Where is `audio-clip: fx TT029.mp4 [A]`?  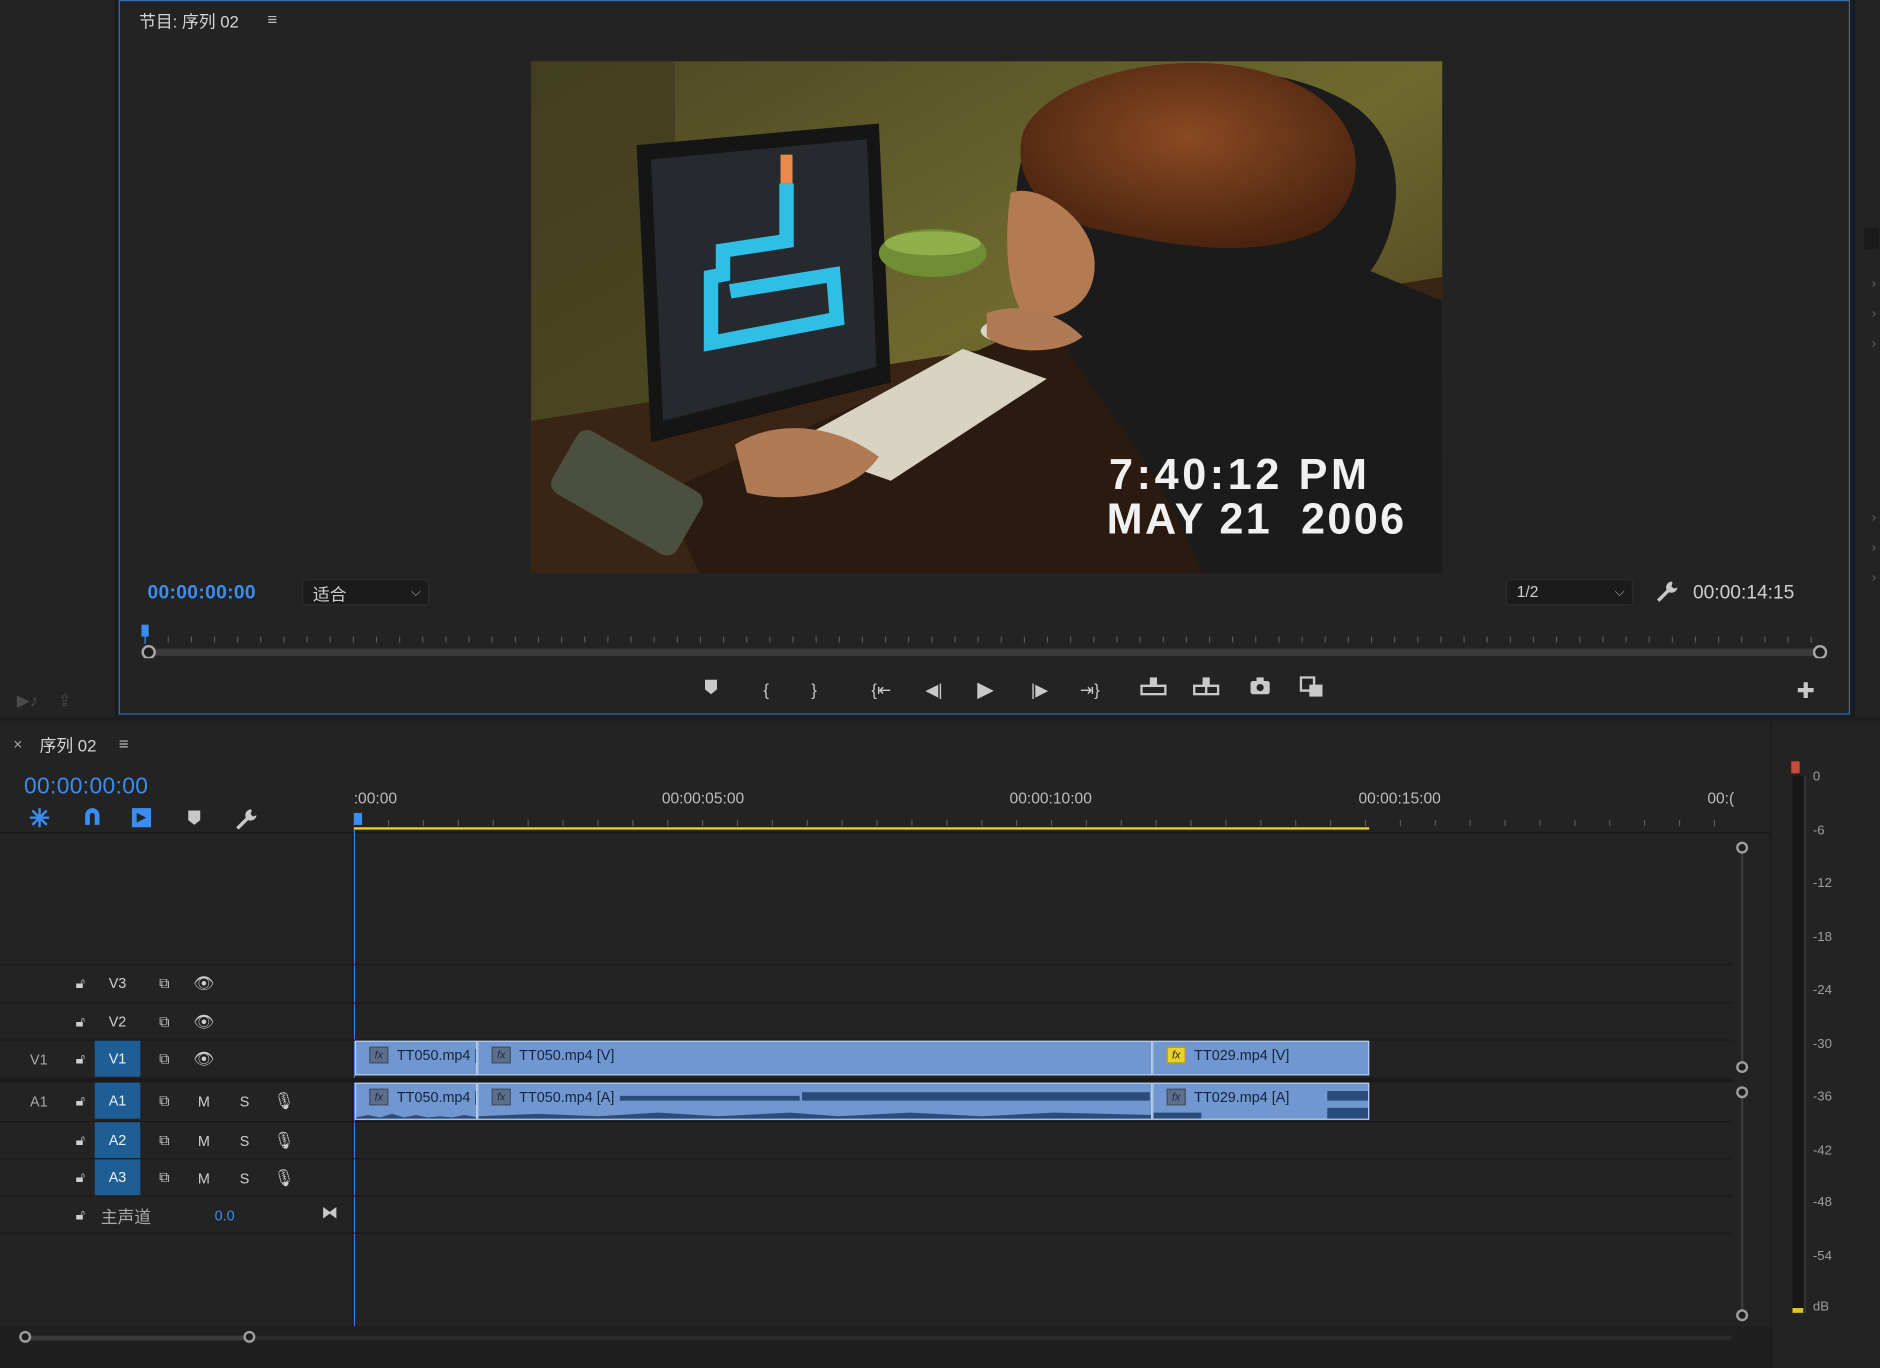
audio-clip: fx TT029.mp4 [A] is located at coordinates (1261, 1101).